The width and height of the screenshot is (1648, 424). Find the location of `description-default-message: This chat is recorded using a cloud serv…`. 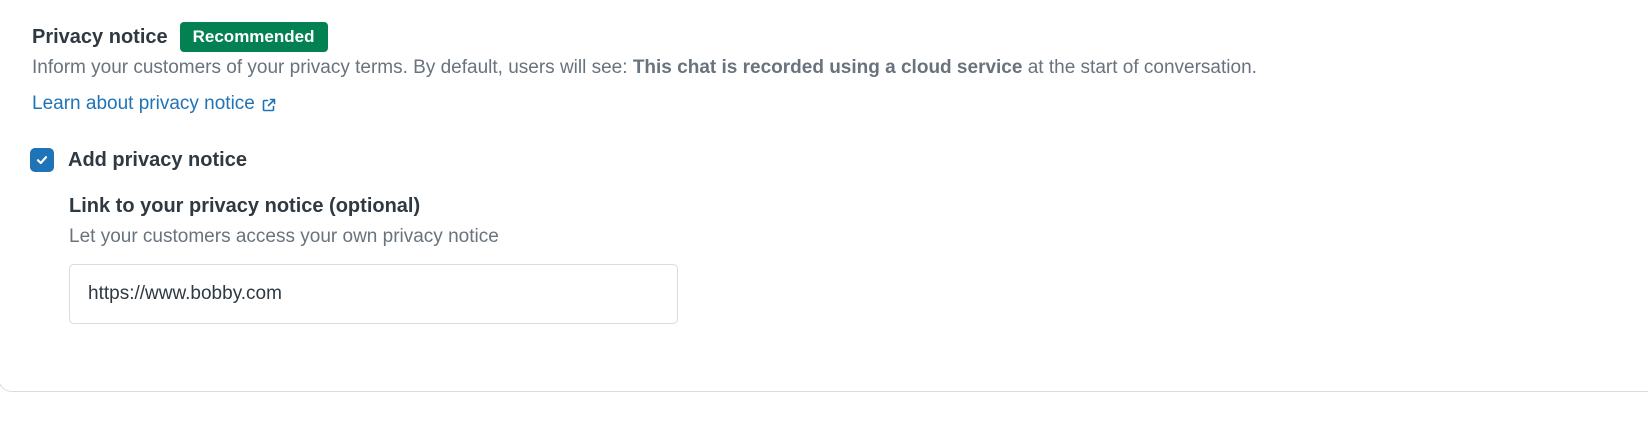

description-default-message: This chat is recorded using a cloud serv… is located at coordinates (827, 67).